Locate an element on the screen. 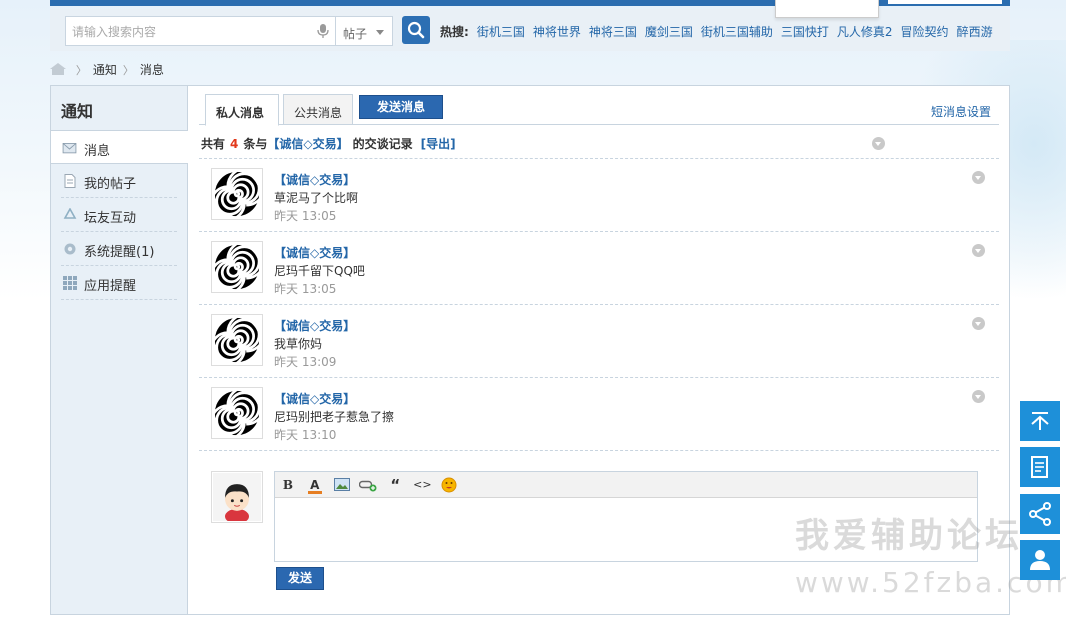  link-button is located at coordinates (368, 485).